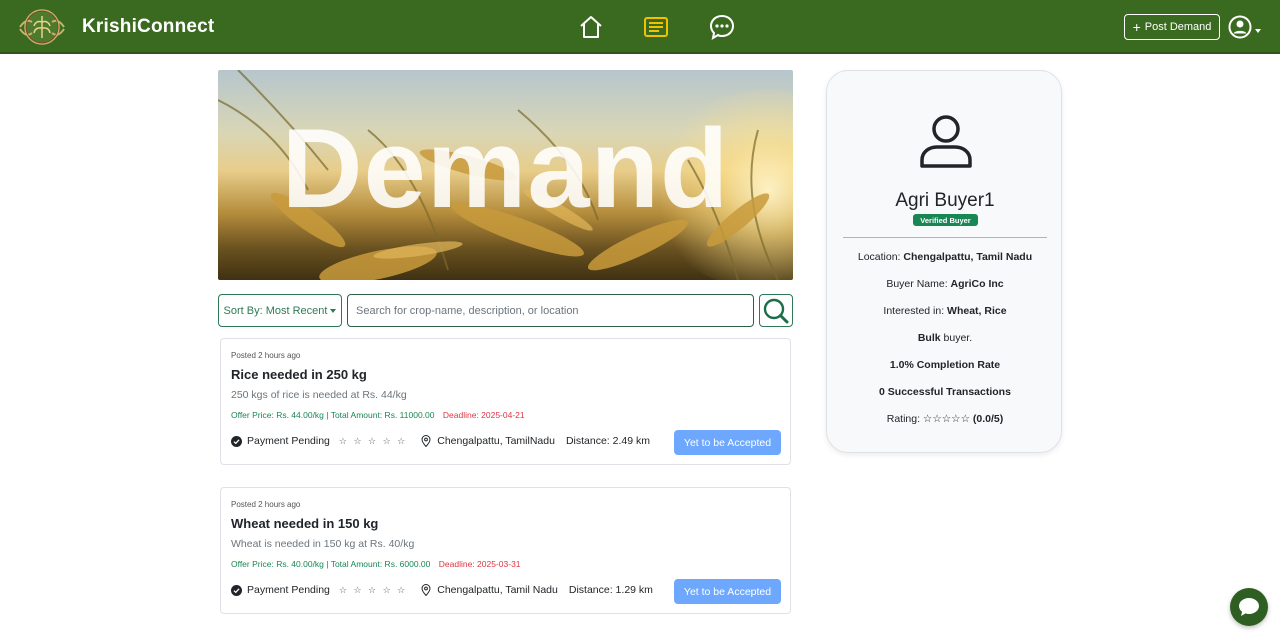 The image size is (1280, 634). Describe the element at coordinates (483, 415) in the screenshot. I see `deadline: Deadline: 2025-04-21` at that location.